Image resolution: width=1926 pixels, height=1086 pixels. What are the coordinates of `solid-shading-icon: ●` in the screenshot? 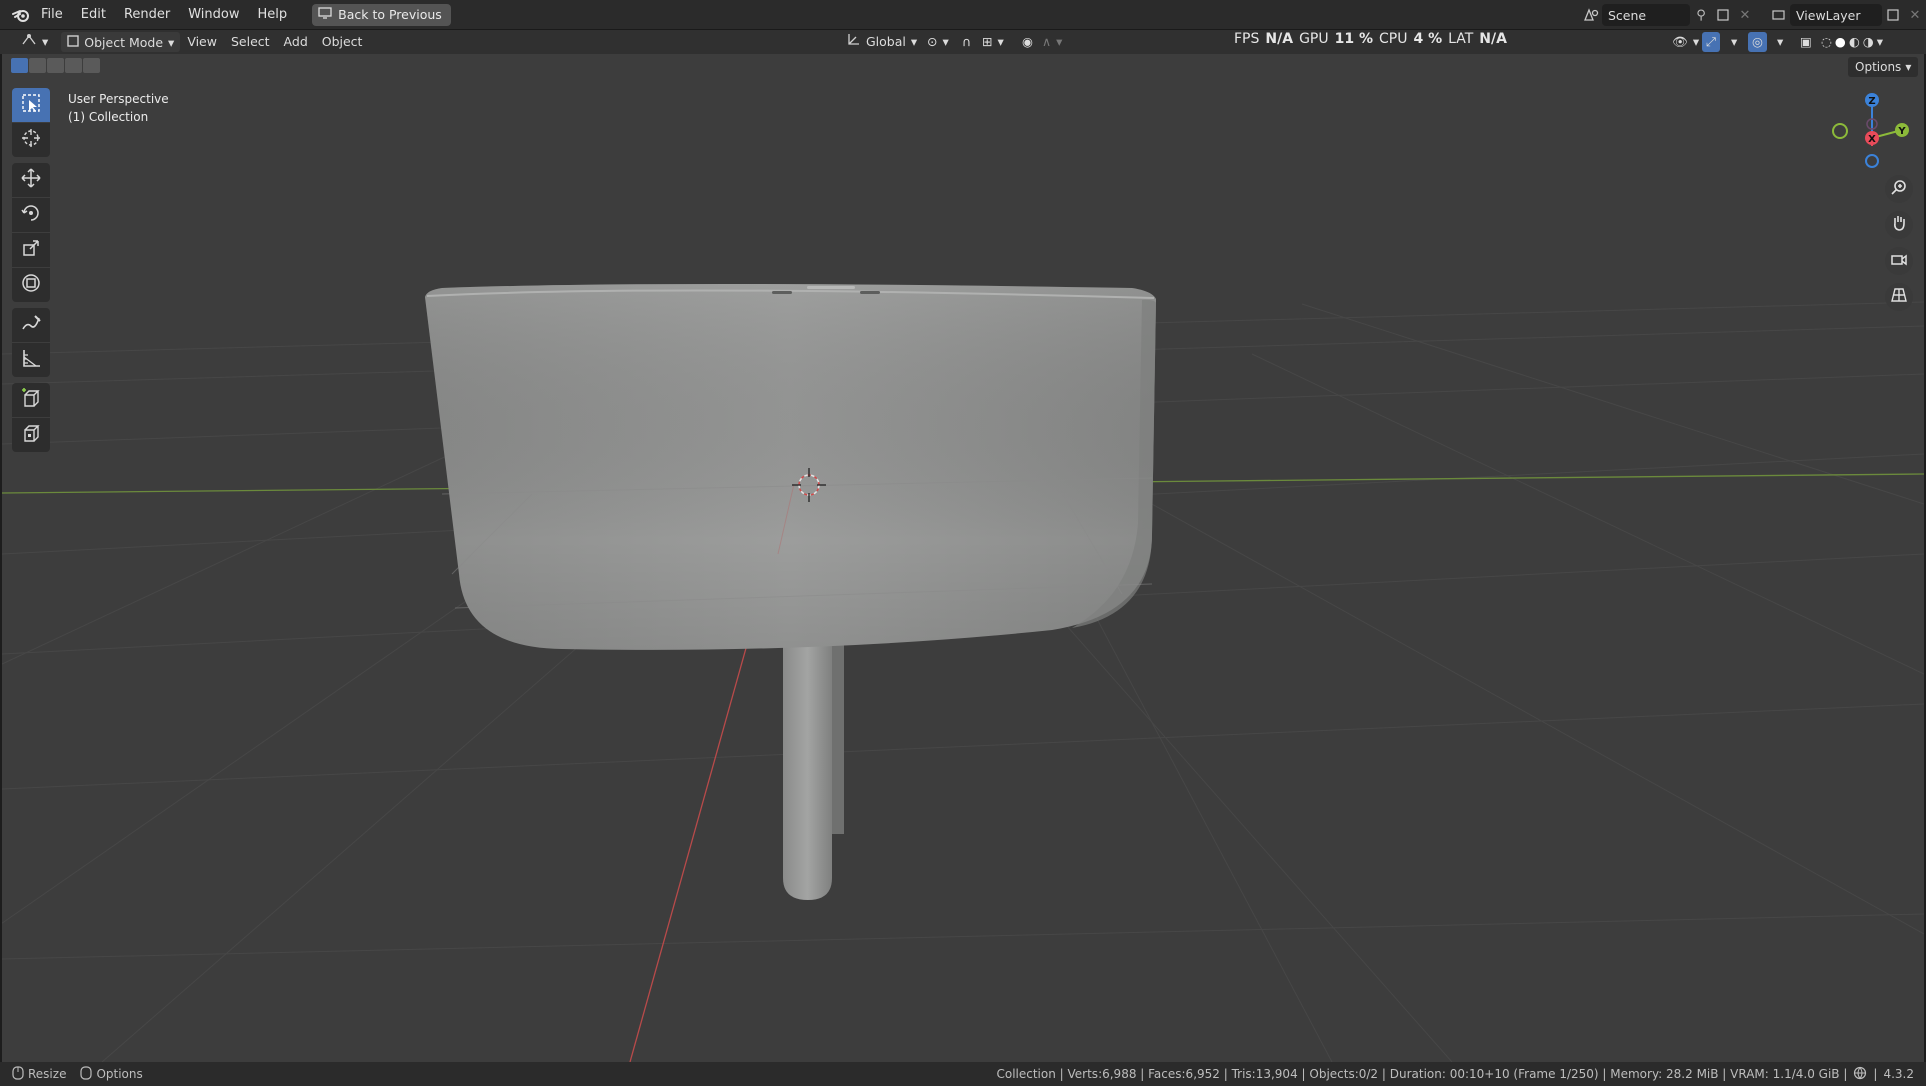 It's located at (1840, 42).